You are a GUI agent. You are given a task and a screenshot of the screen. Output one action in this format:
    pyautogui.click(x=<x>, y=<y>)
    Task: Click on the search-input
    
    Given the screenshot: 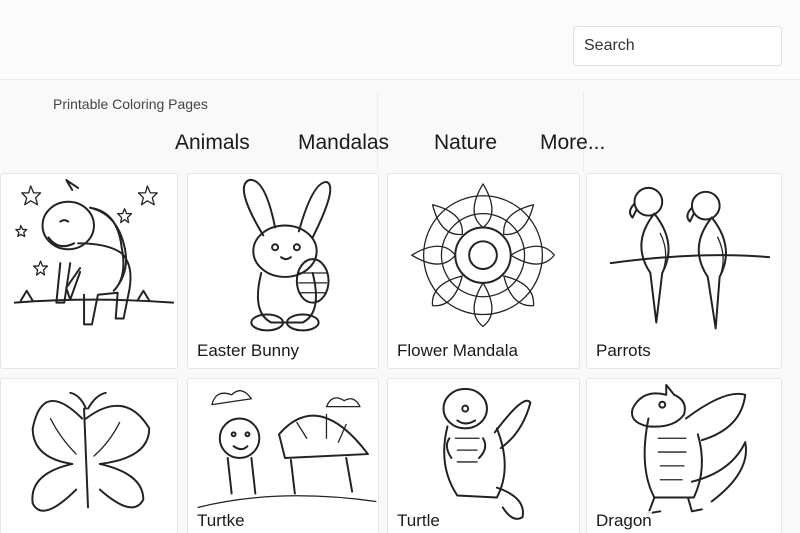 What is the action you would take?
    pyautogui.click(x=677, y=46)
    